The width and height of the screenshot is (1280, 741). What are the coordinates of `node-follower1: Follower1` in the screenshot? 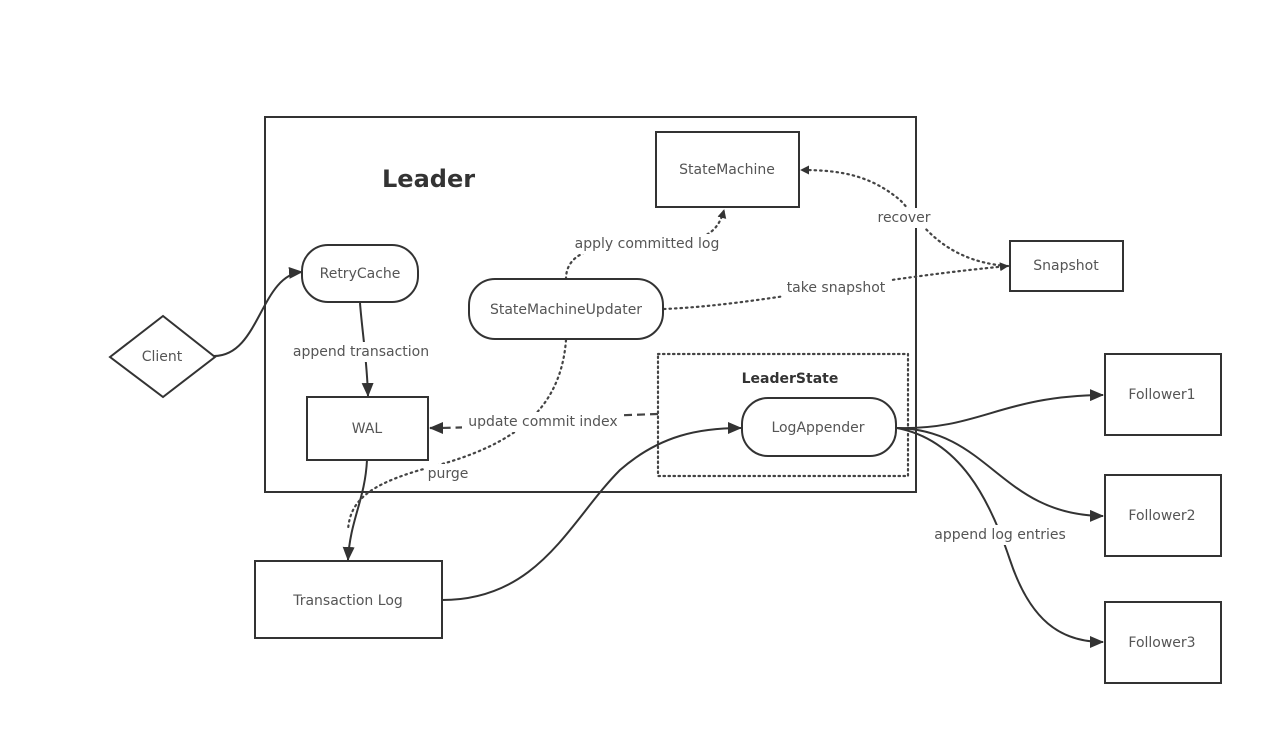 It's located at (1163, 394).